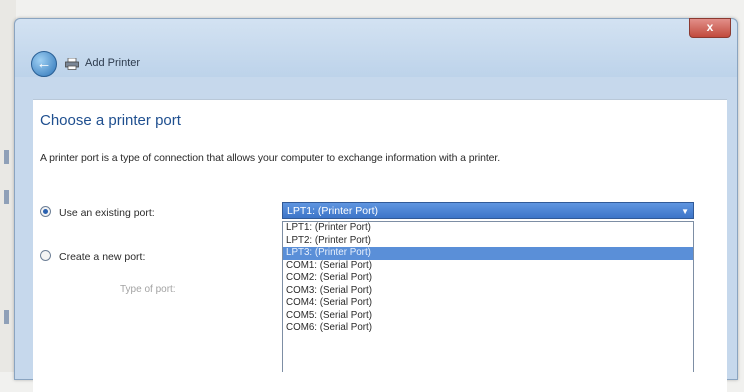 This screenshot has width=744, height=392. Describe the element at coordinates (488, 328) in the screenshot. I see `port-option: COM6: (Serial Port)` at that location.